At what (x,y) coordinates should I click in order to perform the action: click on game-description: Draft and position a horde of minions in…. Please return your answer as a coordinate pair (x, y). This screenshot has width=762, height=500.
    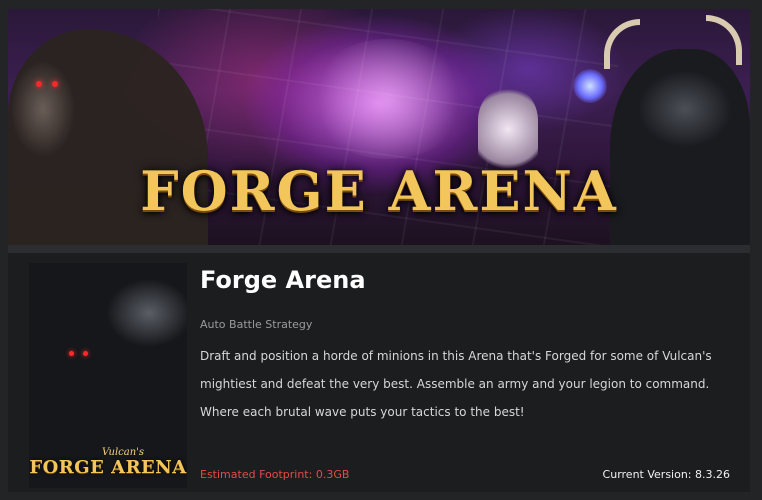
    Looking at the image, I should click on (456, 384).